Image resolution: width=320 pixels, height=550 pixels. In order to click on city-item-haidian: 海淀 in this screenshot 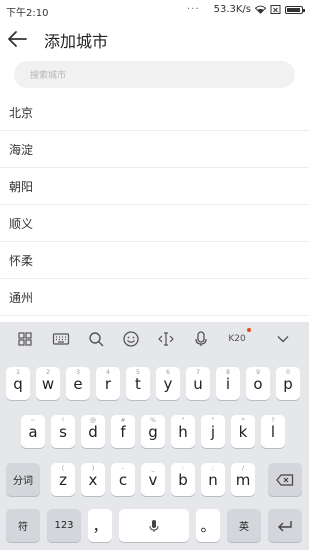, I will do `click(154, 149)`.